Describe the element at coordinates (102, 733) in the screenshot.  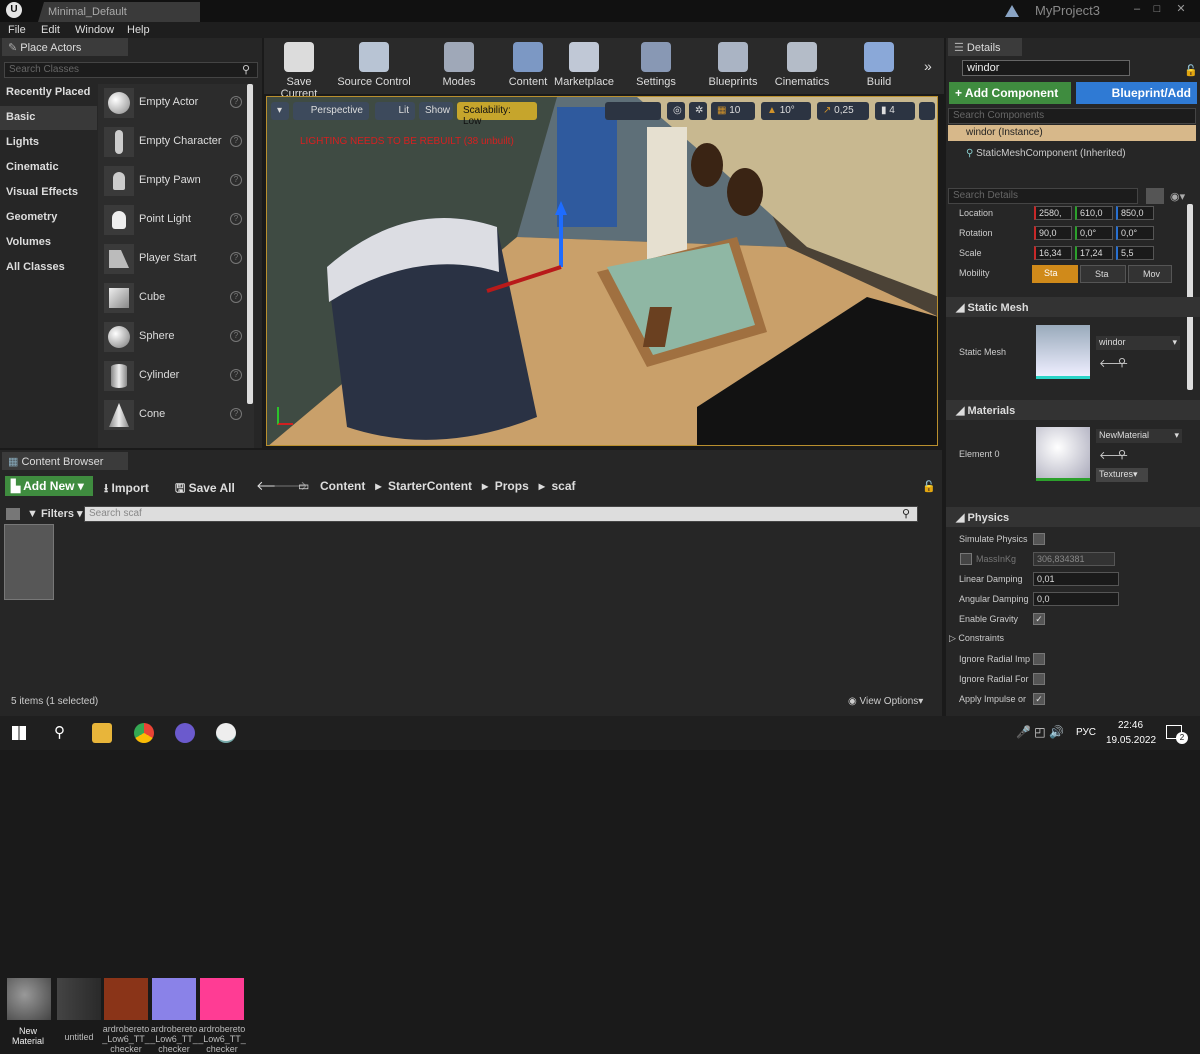
I see `file-explorer-icon` at that location.